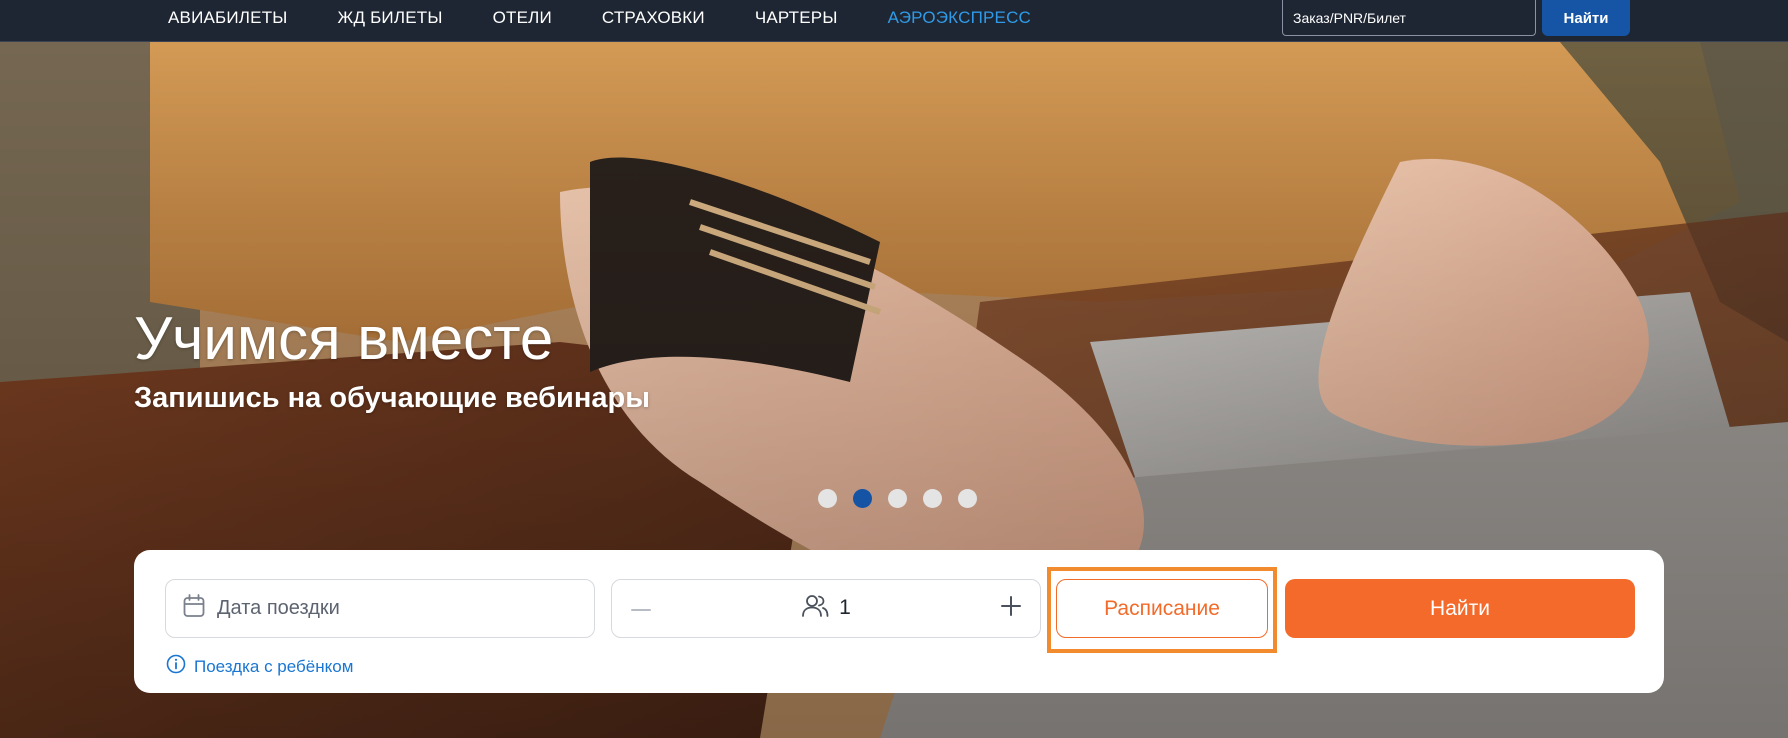 The width and height of the screenshot is (1788, 738). Describe the element at coordinates (228, 18) in the screenshot. I see `nav-item-avia: АВИАБИЛЕТЫ` at that location.